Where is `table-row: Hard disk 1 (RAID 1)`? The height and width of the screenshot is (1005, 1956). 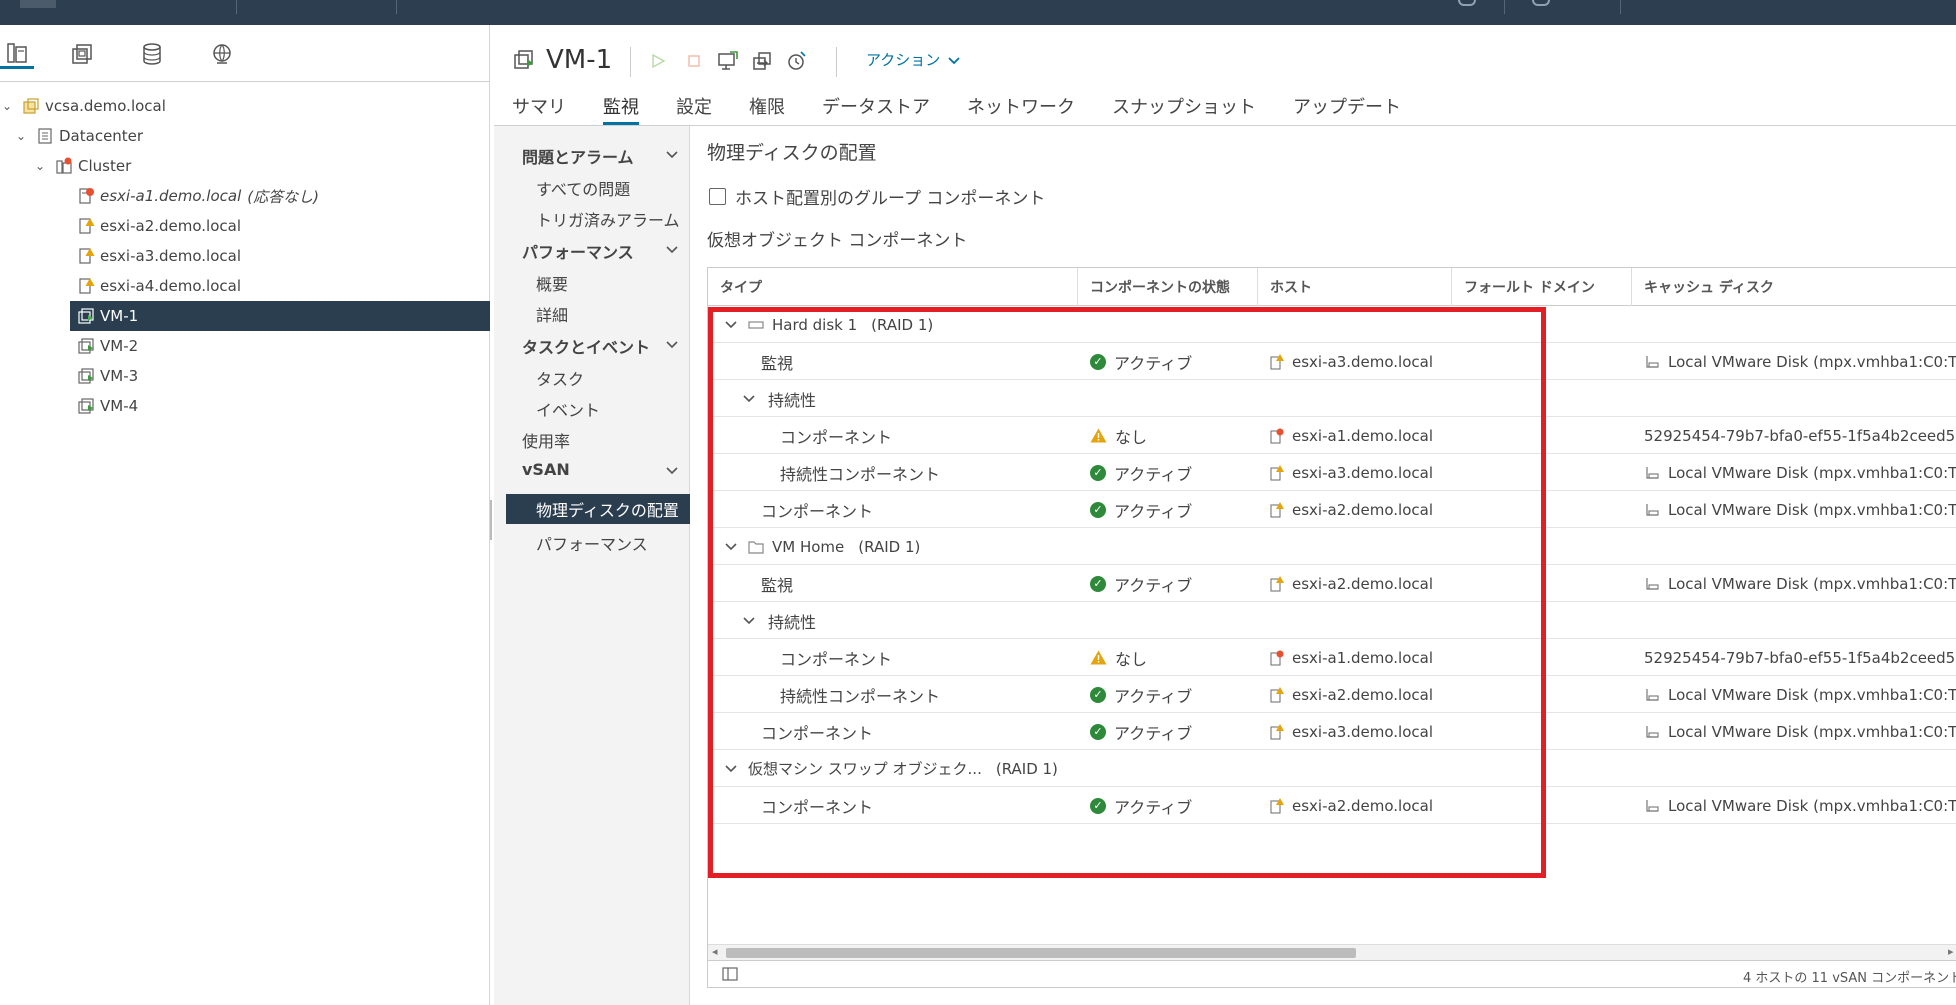 table-row: Hard disk 1 (RAID 1) is located at coordinates (1332, 324).